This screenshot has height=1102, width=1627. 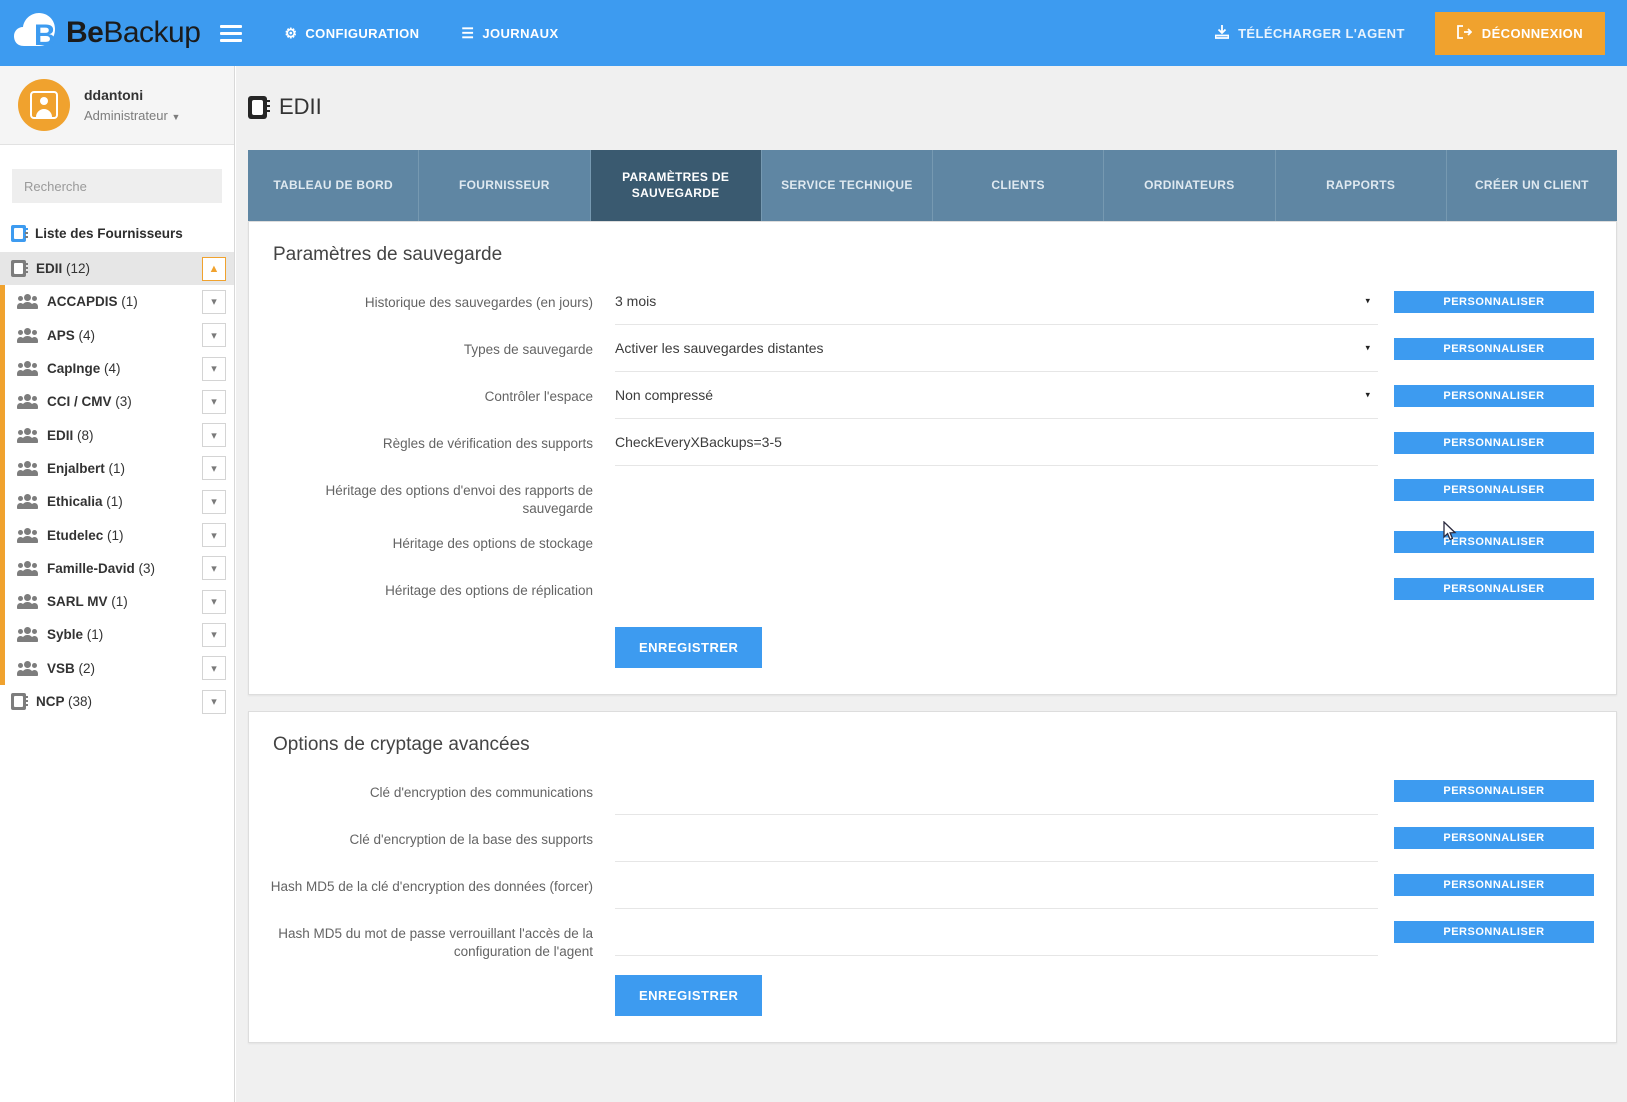 I want to click on sidebar-item-label: NCP (38), so click(x=64, y=701).